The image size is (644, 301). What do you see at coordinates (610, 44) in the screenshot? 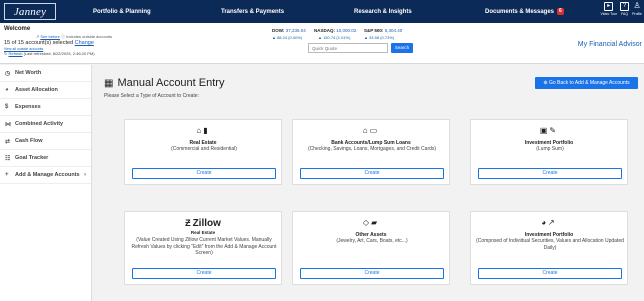
I see `my-financial-advisor-link: My Financial Advisor` at bounding box center [610, 44].